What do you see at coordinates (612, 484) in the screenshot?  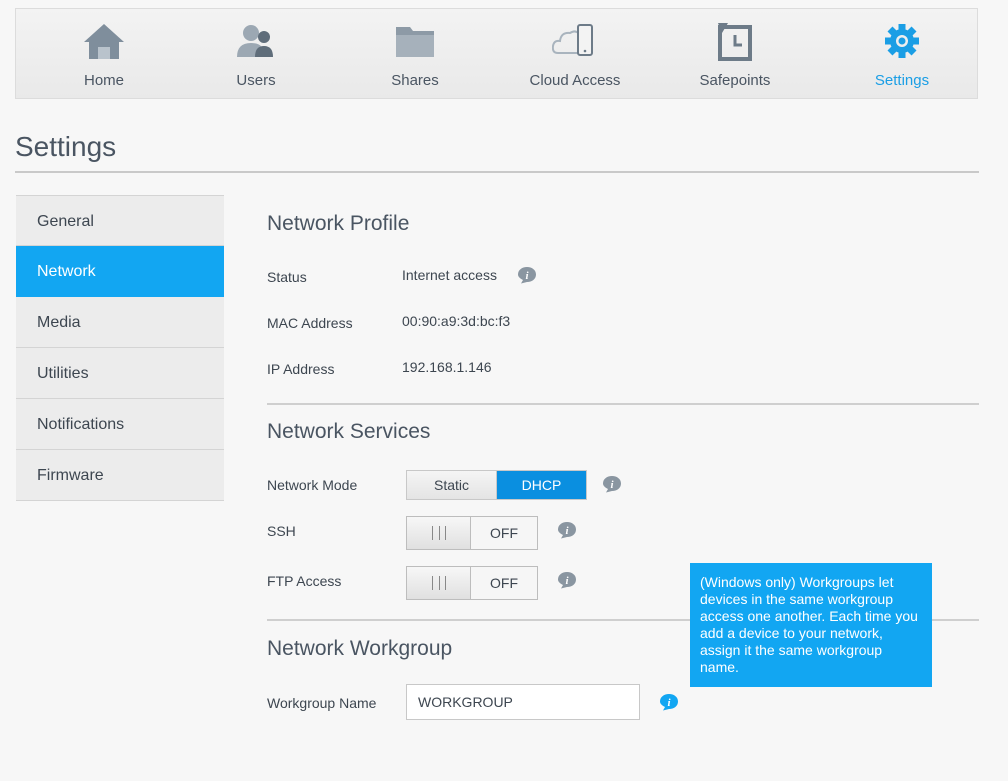 I see `network-mode-info-icon: i` at bounding box center [612, 484].